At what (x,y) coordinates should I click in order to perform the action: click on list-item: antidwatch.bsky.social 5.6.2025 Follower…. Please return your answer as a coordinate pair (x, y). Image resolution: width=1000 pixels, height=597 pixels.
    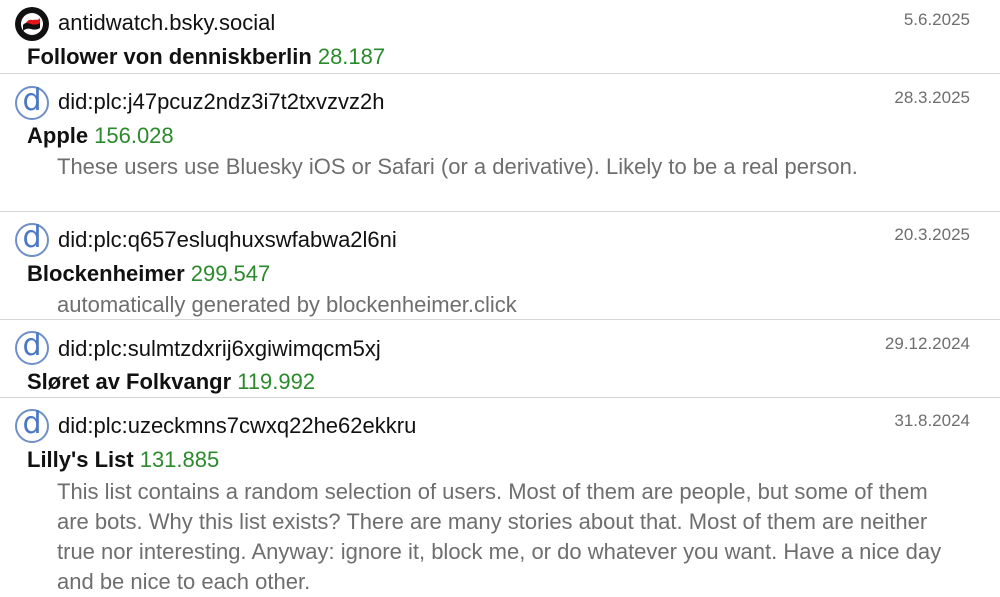
    Looking at the image, I should click on (500, 37).